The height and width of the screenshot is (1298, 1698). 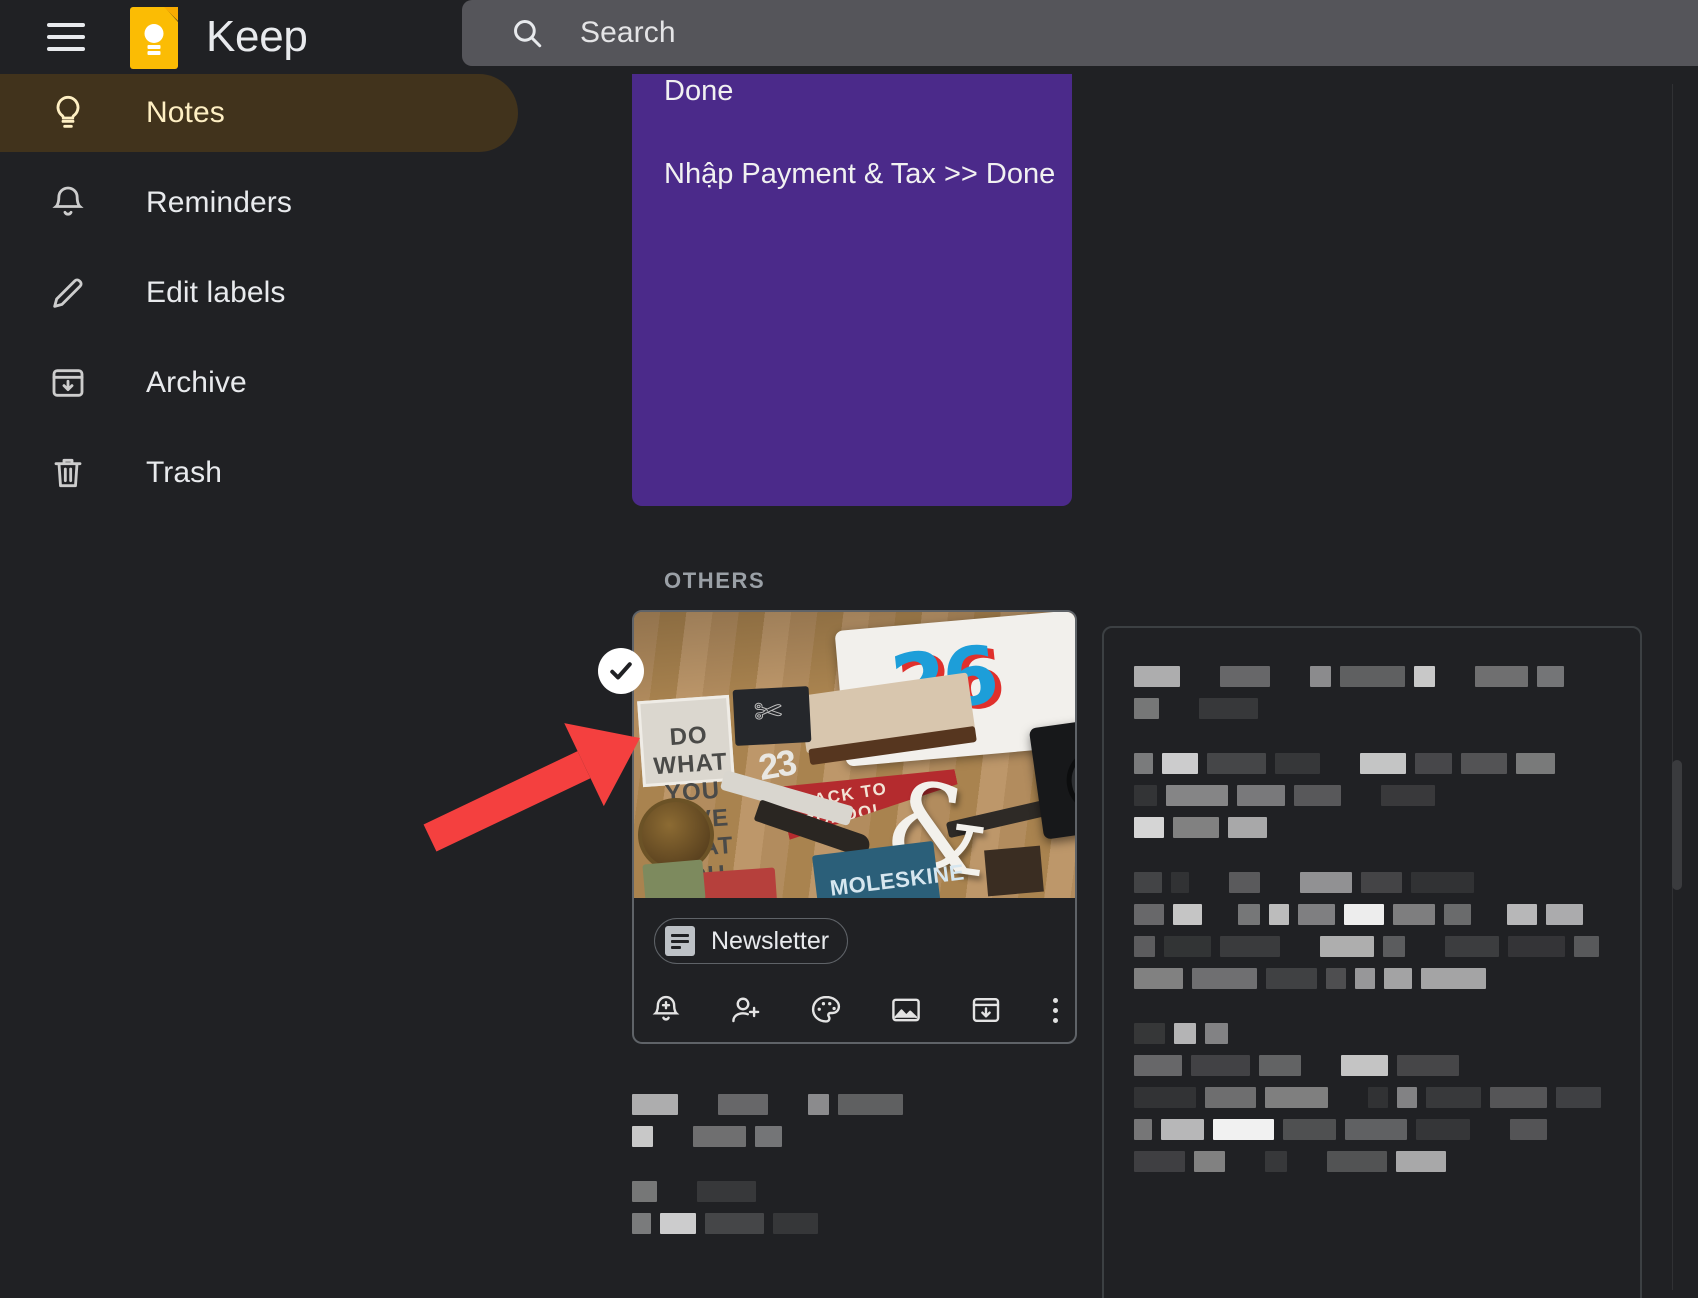 What do you see at coordinates (855, 1196) in the screenshot?
I see `note-card-redacted-bottom` at bounding box center [855, 1196].